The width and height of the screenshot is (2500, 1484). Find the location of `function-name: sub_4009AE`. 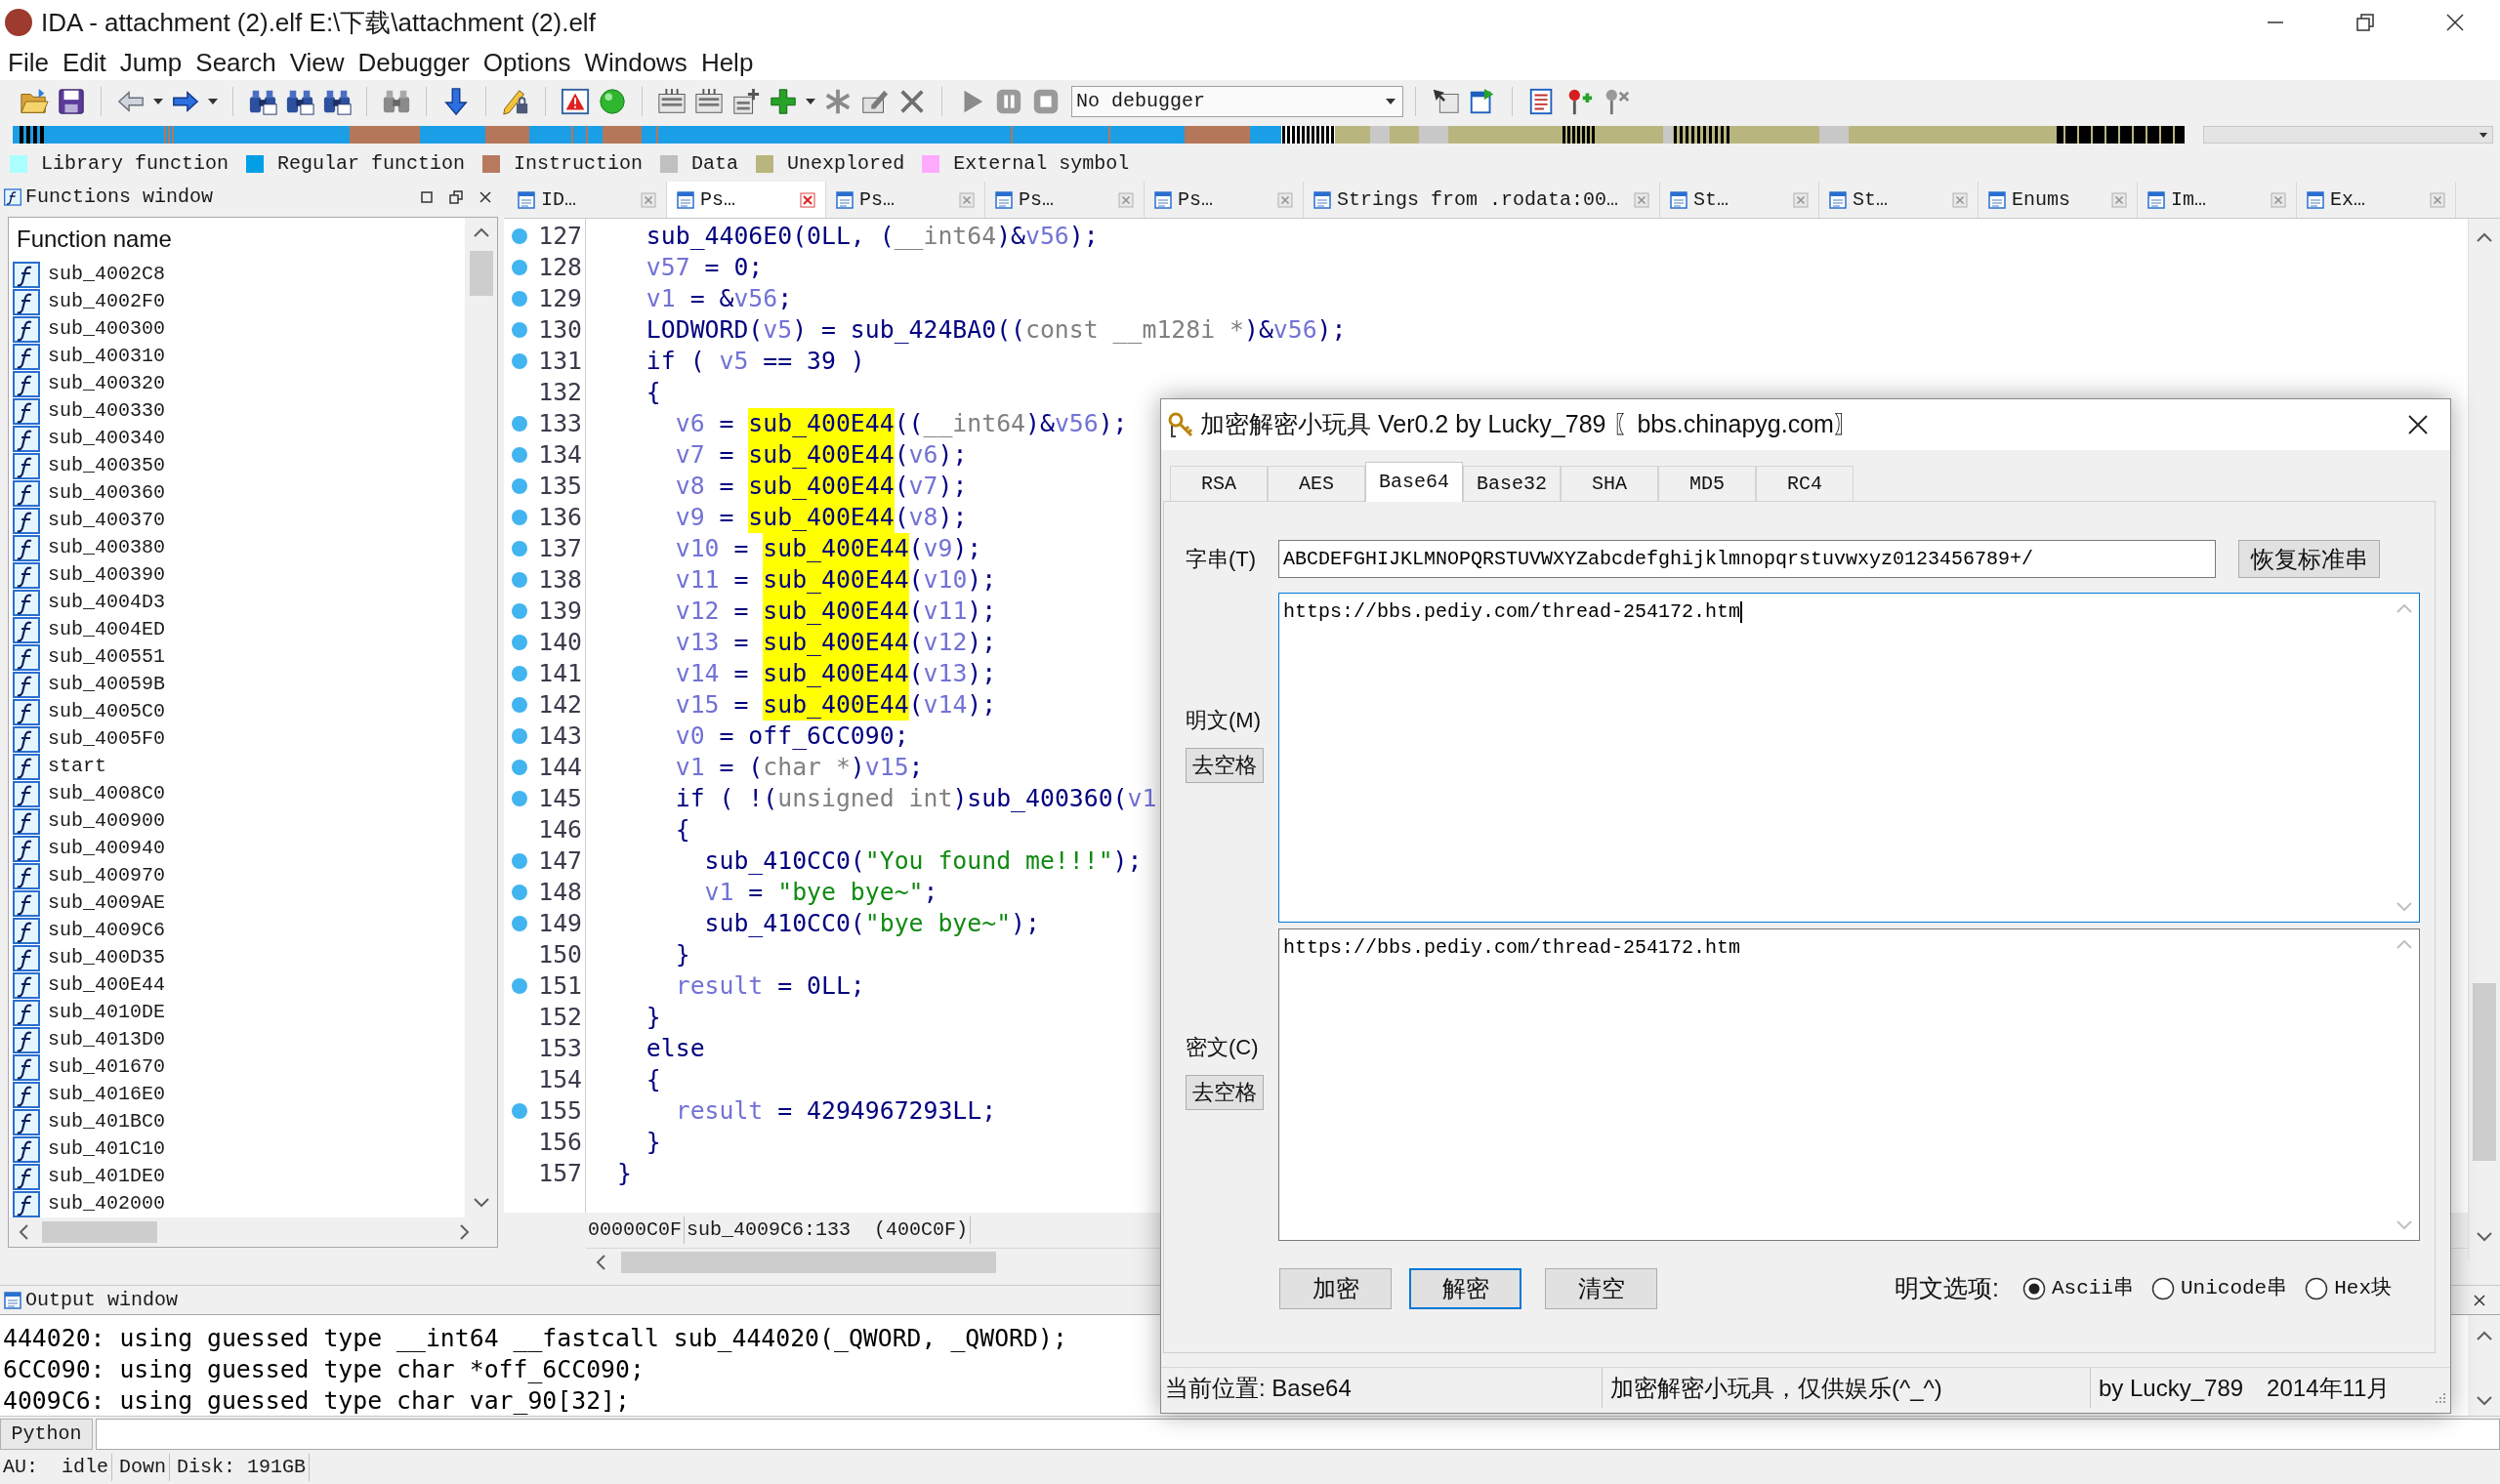

function-name: sub_4009AE is located at coordinates (107, 903).